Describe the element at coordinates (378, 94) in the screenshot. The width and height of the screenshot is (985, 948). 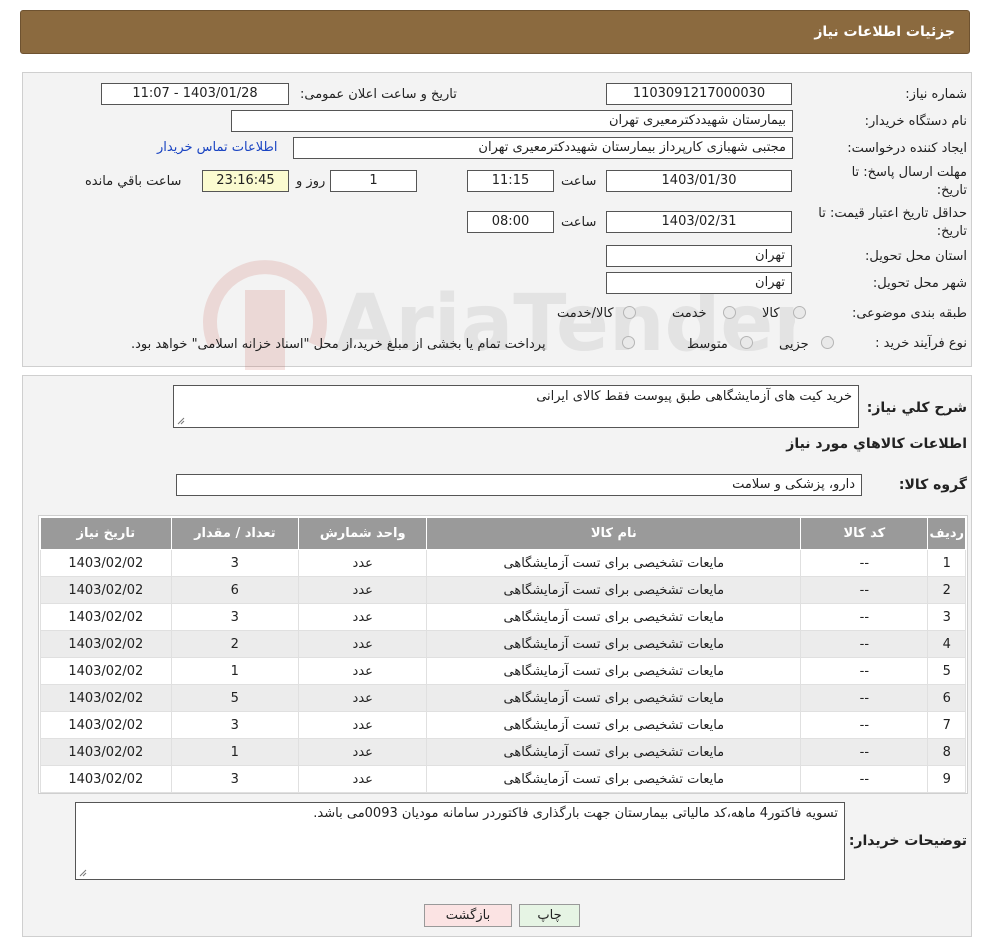
I see `announce-date-label: تاریخ و ساعت اعلان عمومی:` at that location.